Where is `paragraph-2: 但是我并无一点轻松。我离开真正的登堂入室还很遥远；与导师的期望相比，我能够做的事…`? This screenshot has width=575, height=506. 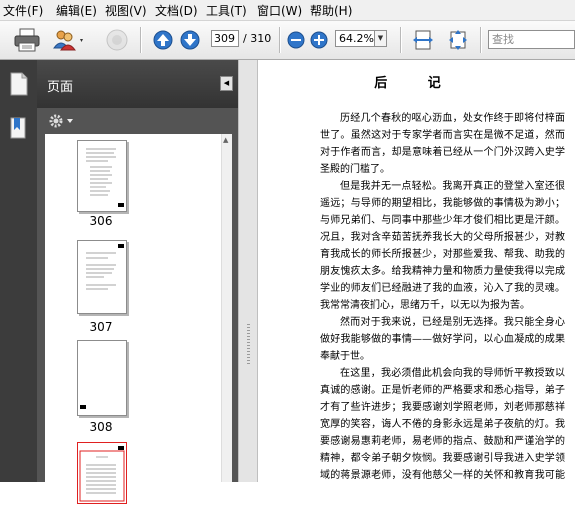
paragraph-2: 但是我并无一点轻松。我离开真正的登堂入室还很遥远；与导师的期望相比，我能够做的事… is located at coordinates (442, 246).